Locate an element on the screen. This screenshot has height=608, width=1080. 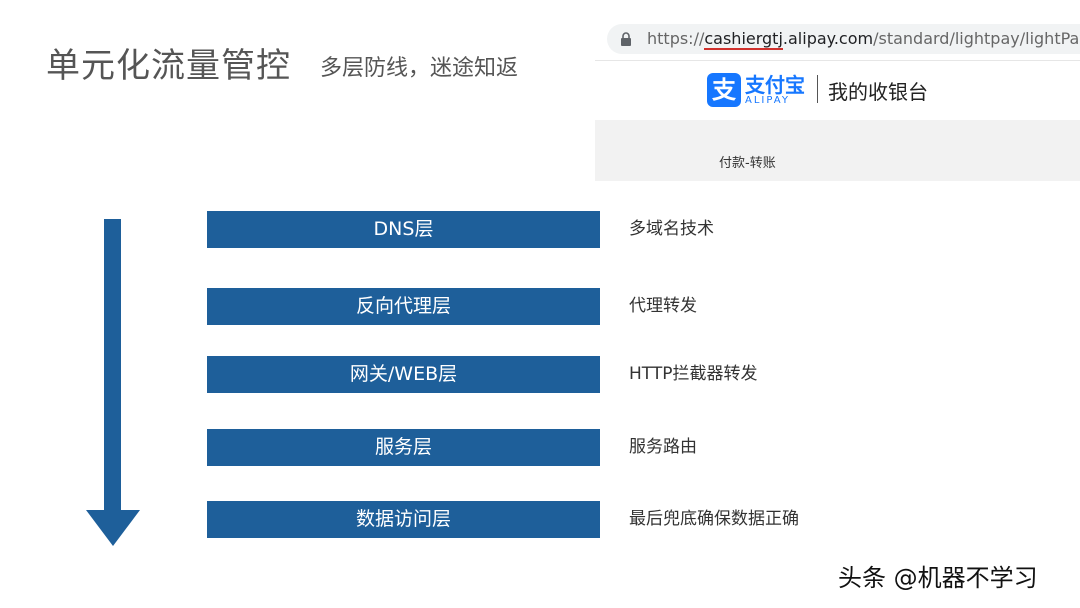
layer-service-desc: 服务路由 is located at coordinates (663, 447).